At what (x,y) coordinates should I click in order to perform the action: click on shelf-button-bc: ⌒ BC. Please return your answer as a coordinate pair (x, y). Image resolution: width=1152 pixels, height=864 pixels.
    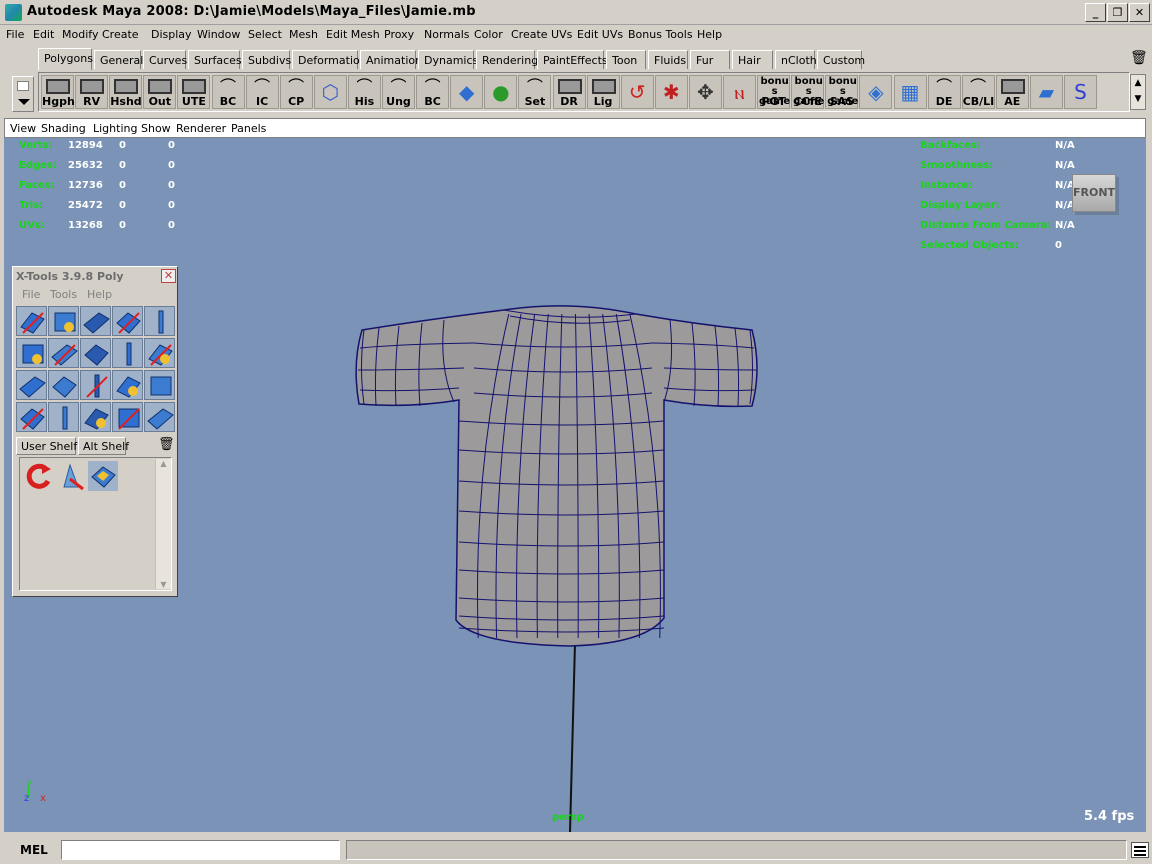
    Looking at the image, I should click on (228, 92).